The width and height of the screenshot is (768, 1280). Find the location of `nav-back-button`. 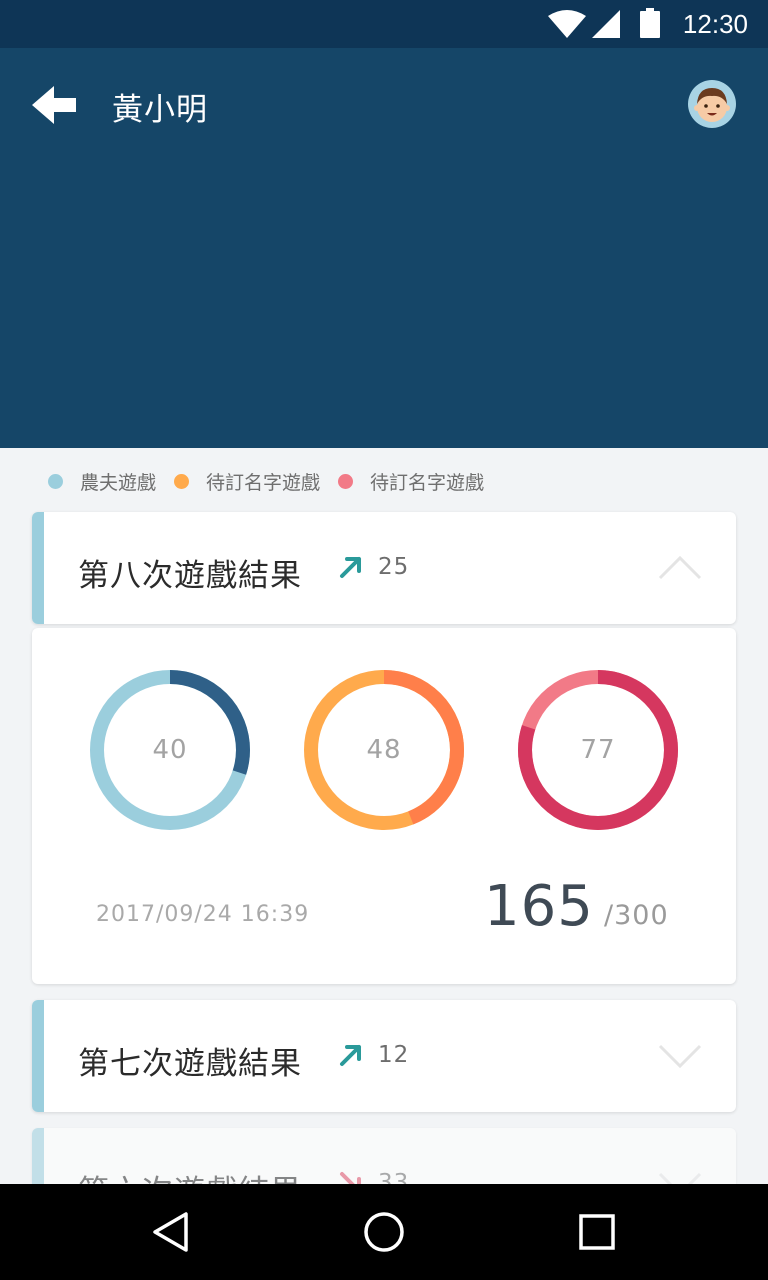

nav-back-button is located at coordinates (172, 1232).